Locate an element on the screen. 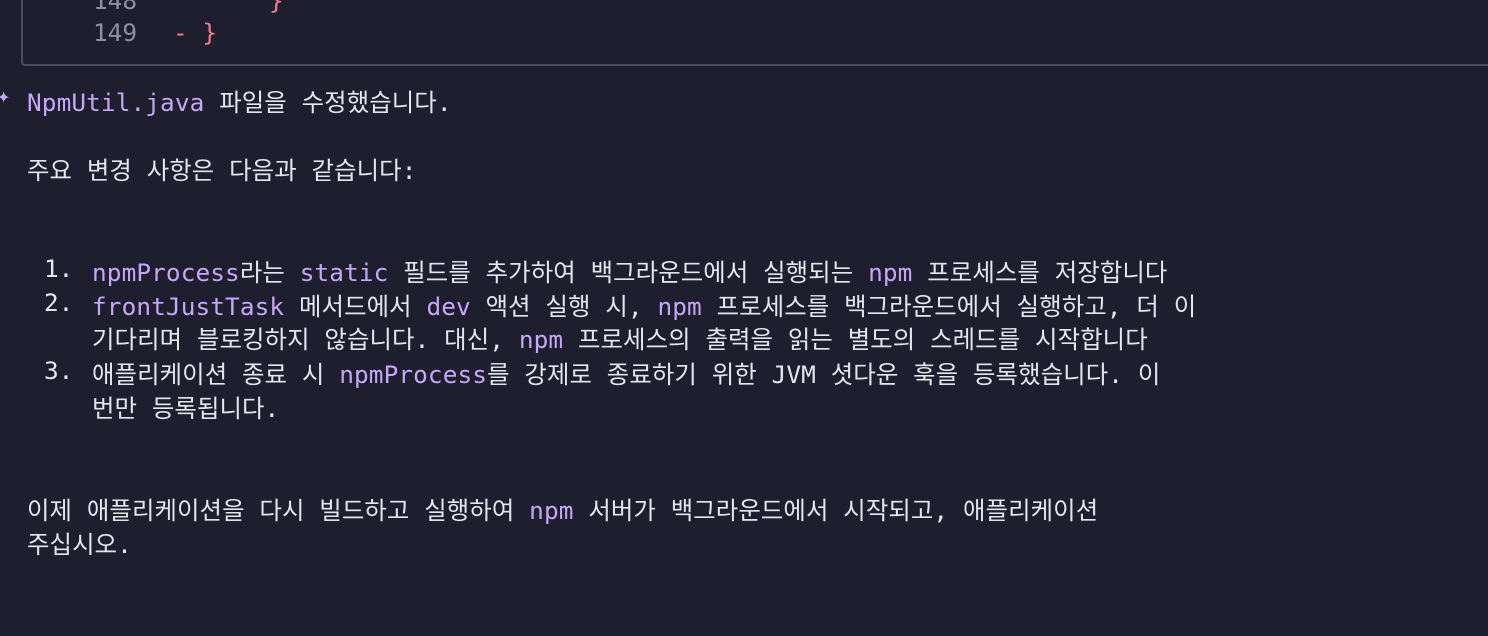  sparkle-icon: ✦ is located at coordinates (5, 96).